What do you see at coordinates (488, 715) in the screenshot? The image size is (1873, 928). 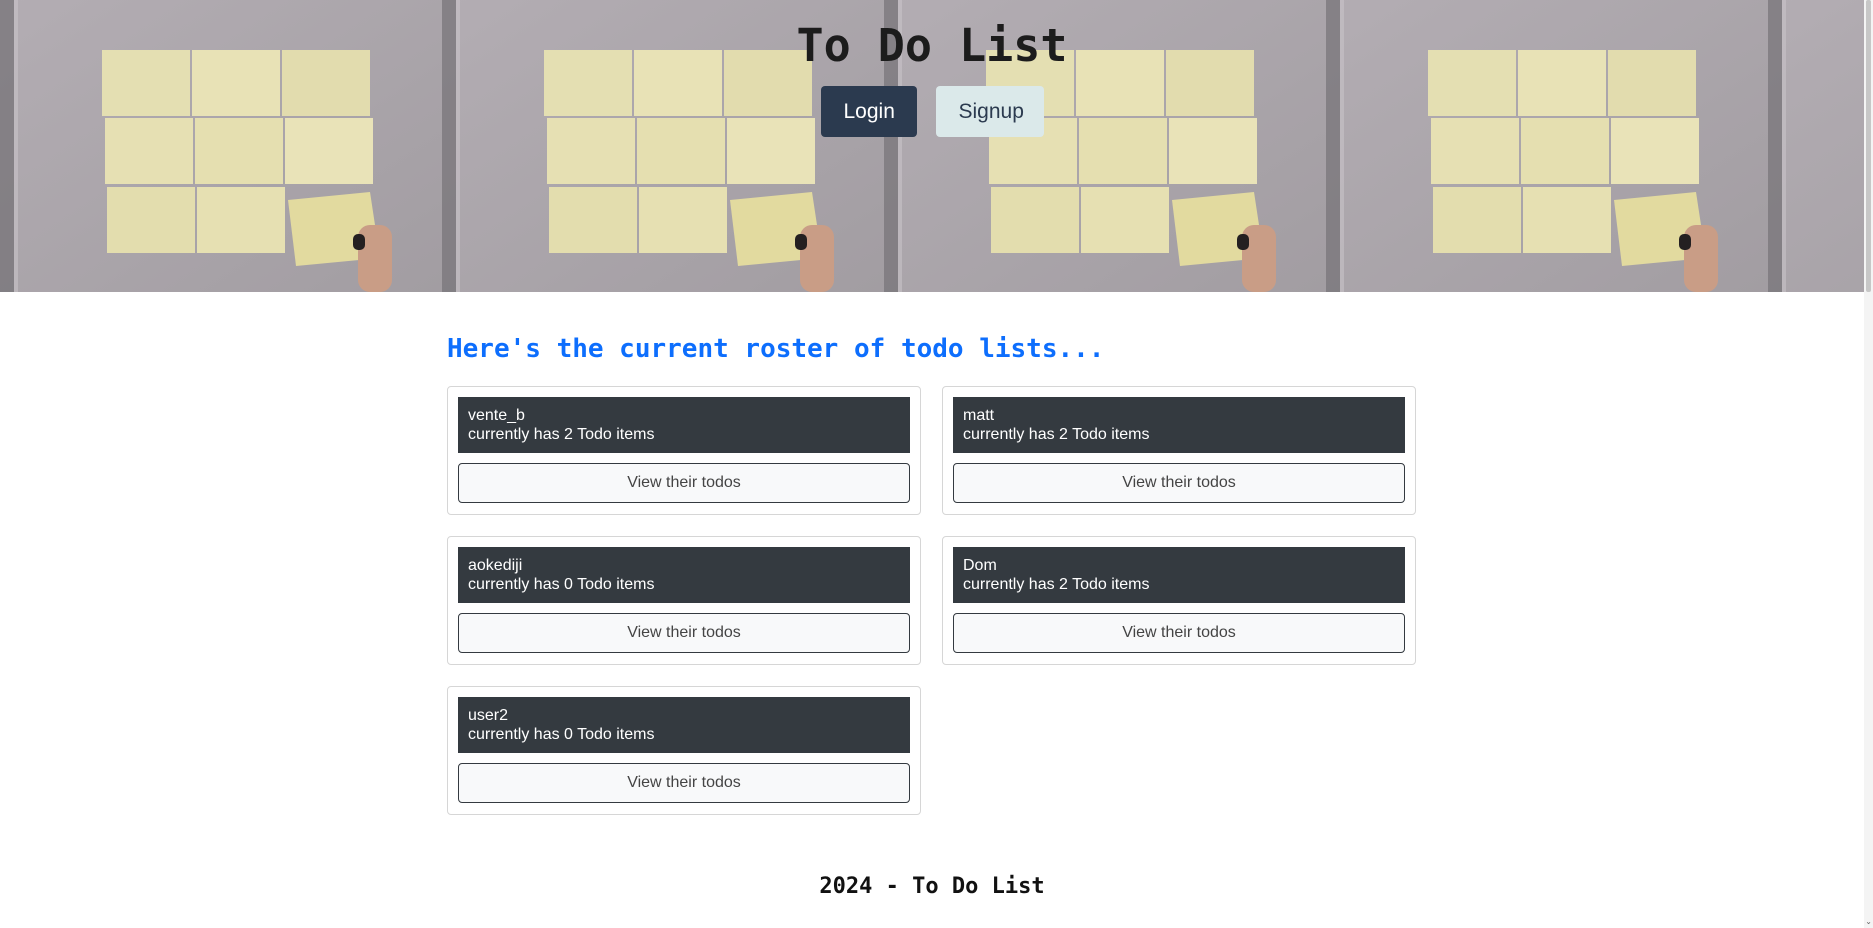 I see `card-username: user2` at bounding box center [488, 715].